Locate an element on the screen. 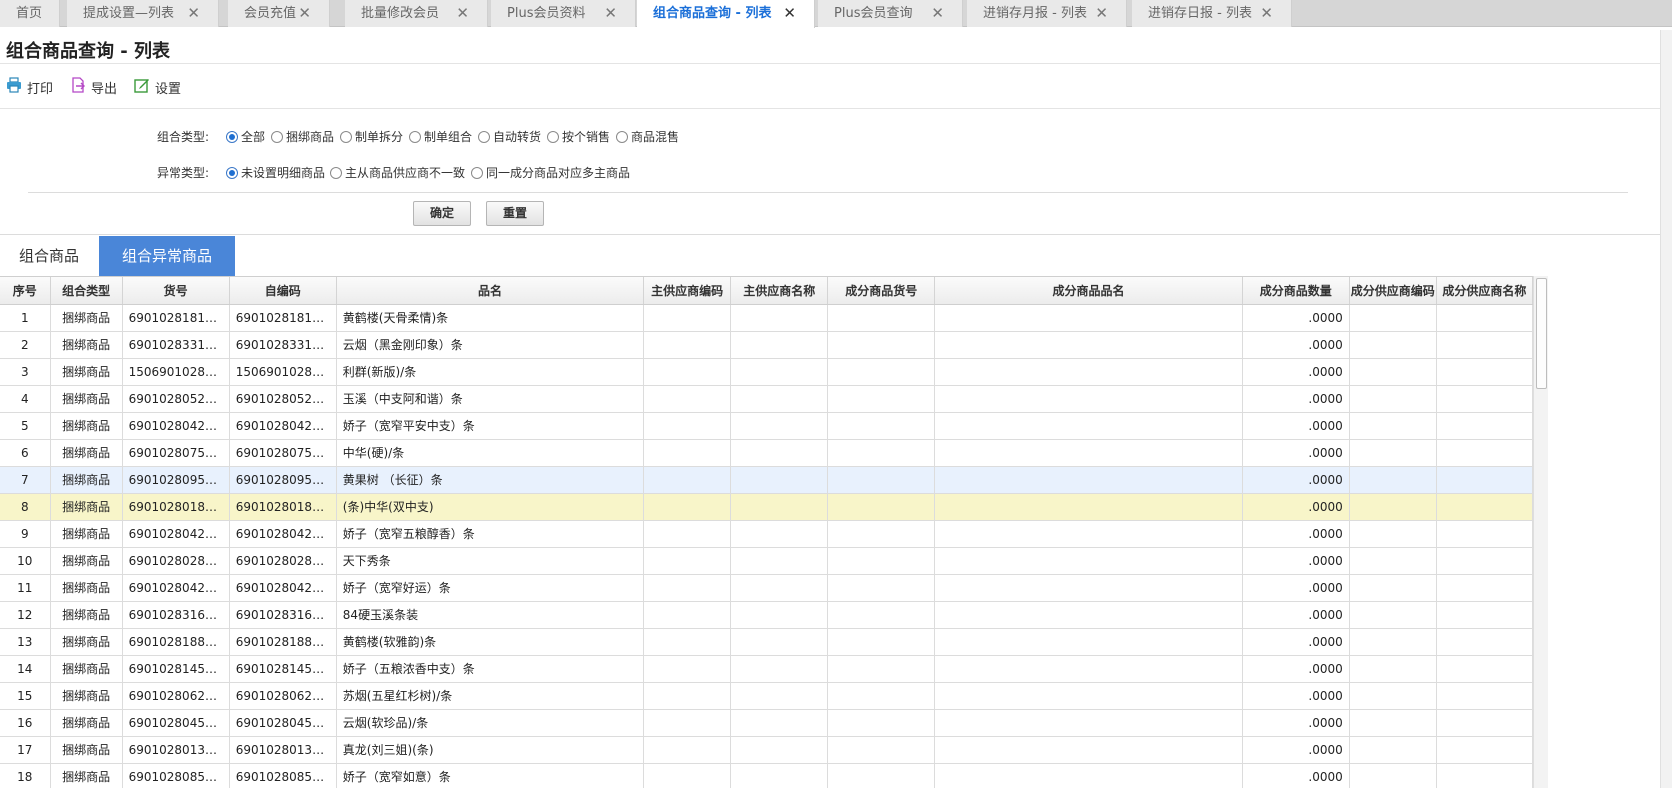 This screenshot has width=1672, height=788. table-cell: 6901028052696 is located at coordinates (176, 399).